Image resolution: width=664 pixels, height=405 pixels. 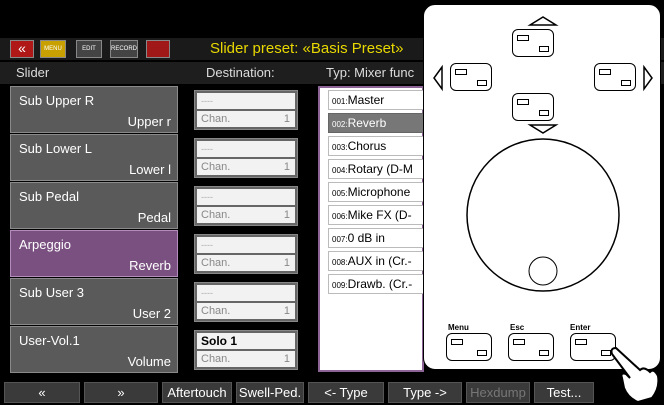 What do you see at coordinates (246, 350) in the screenshot?
I see `destination-field: Solo 1 Chan. 1` at bounding box center [246, 350].